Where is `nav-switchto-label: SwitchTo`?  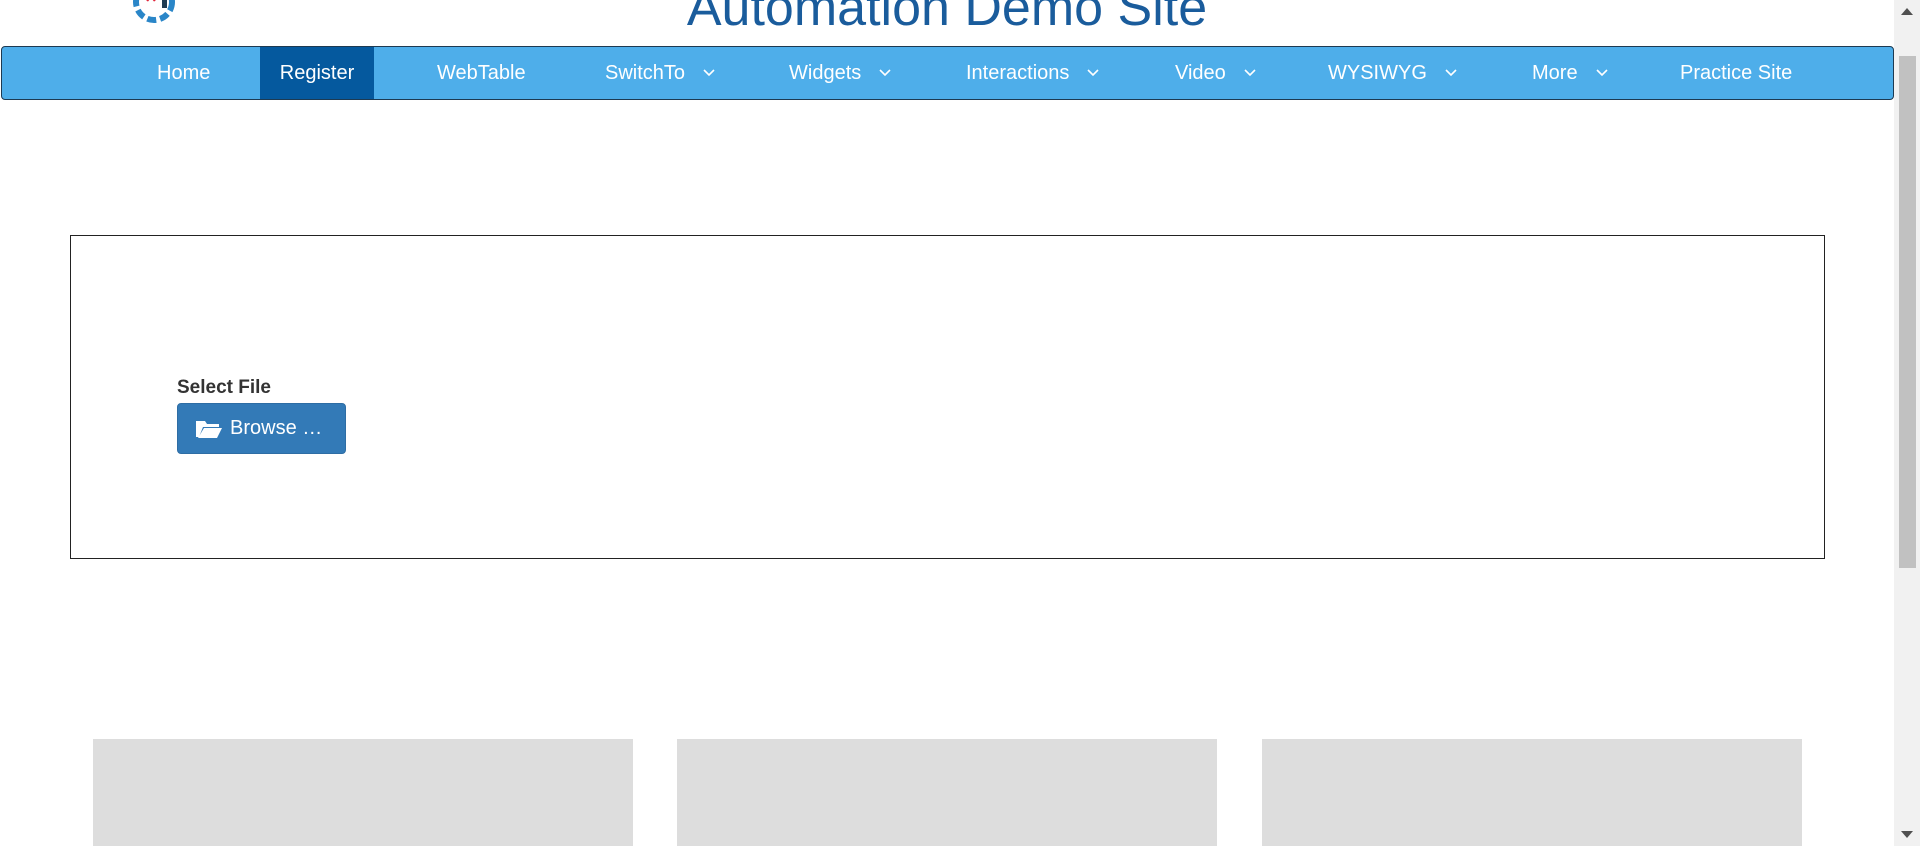 nav-switchto-label: SwitchTo is located at coordinates (645, 72).